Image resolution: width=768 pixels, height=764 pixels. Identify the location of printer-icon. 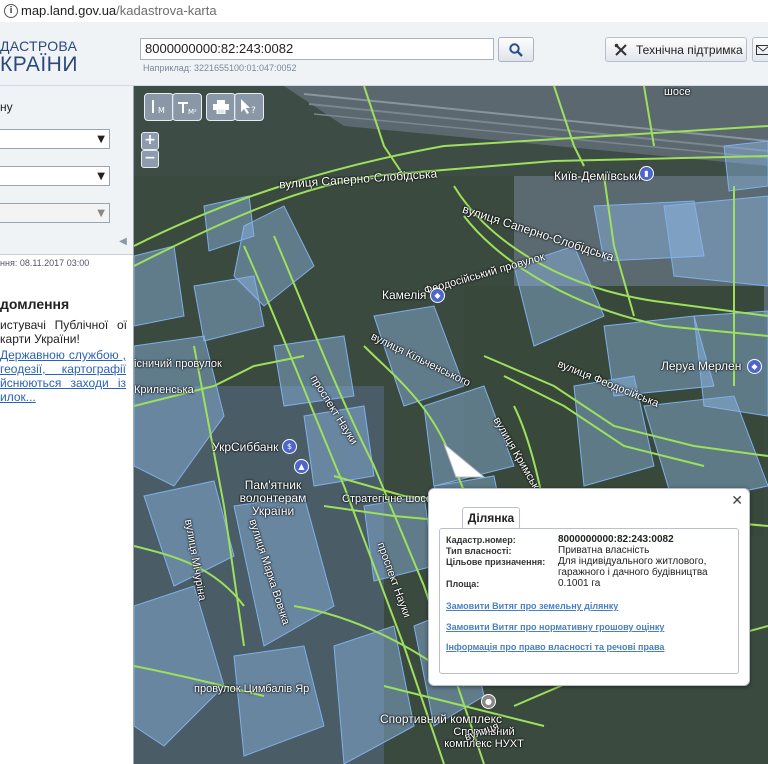
(221, 107).